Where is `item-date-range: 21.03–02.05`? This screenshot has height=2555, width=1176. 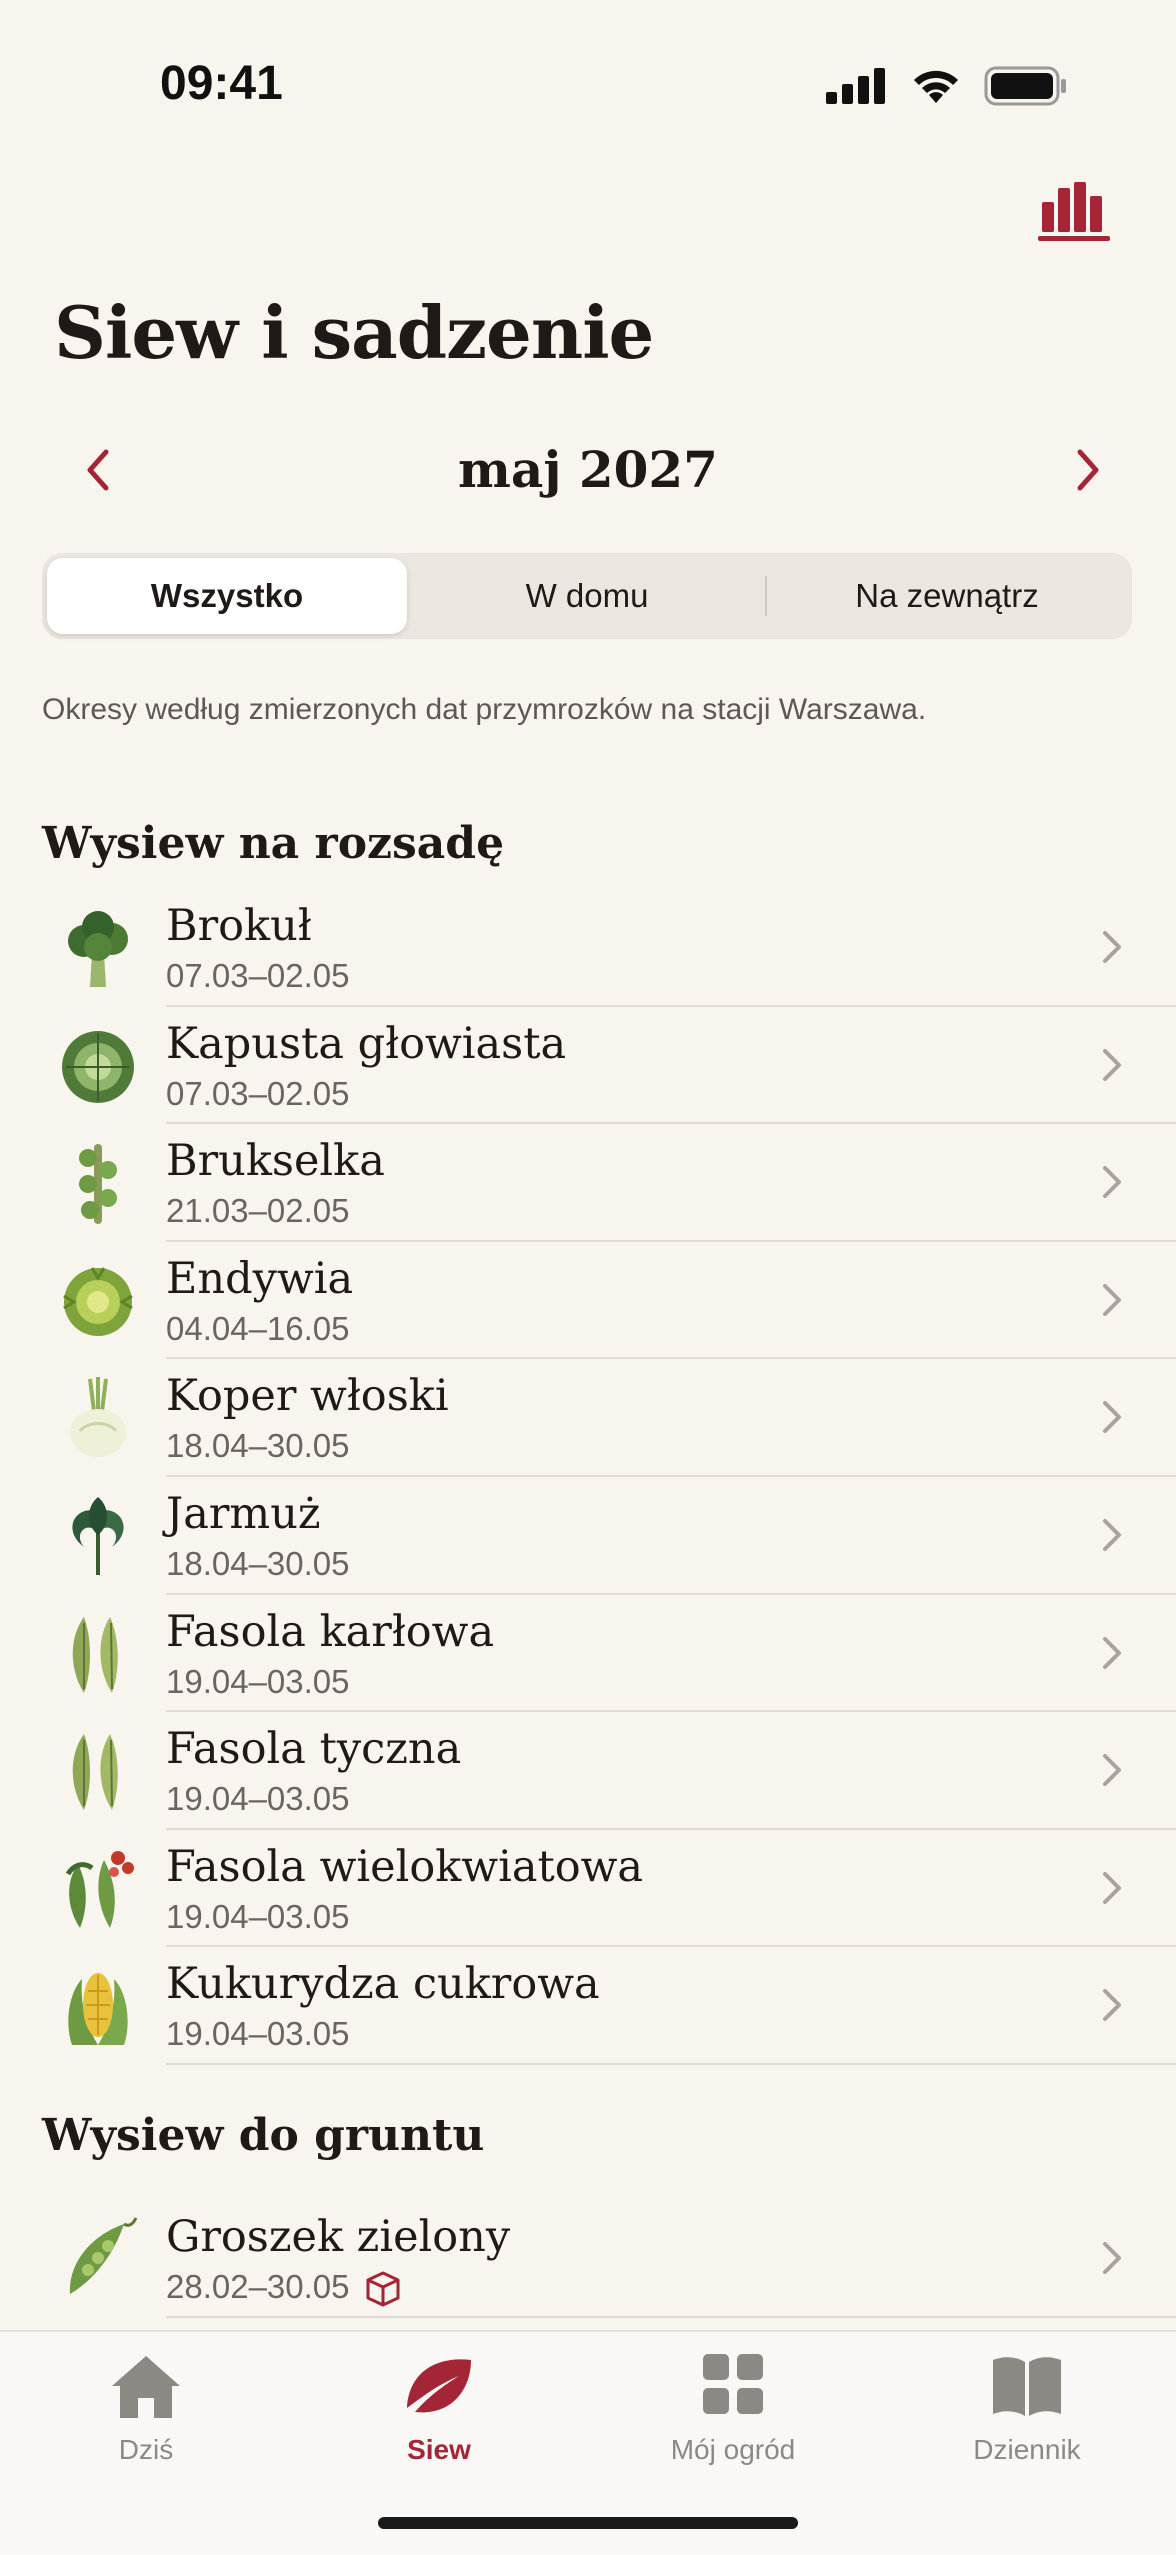
item-date-range: 21.03–02.05 is located at coordinates (258, 1211).